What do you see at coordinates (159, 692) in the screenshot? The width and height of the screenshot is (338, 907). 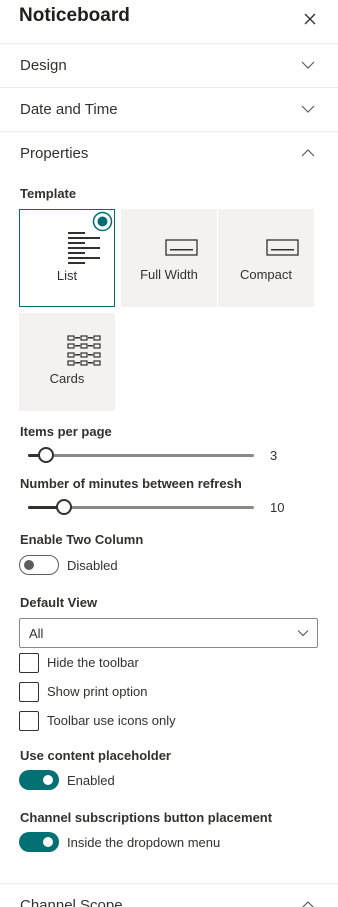 I see `show-print-option-checkbox: Show print option` at bounding box center [159, 692].